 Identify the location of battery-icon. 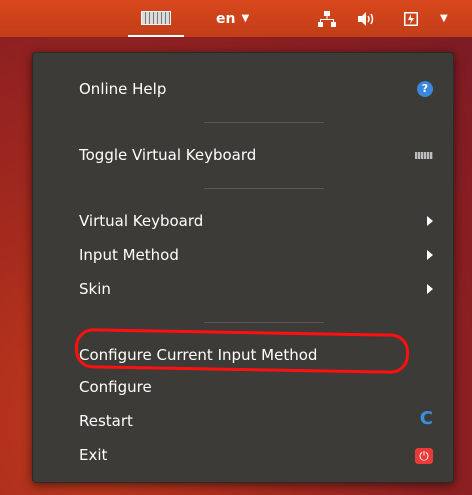
(411, 18).